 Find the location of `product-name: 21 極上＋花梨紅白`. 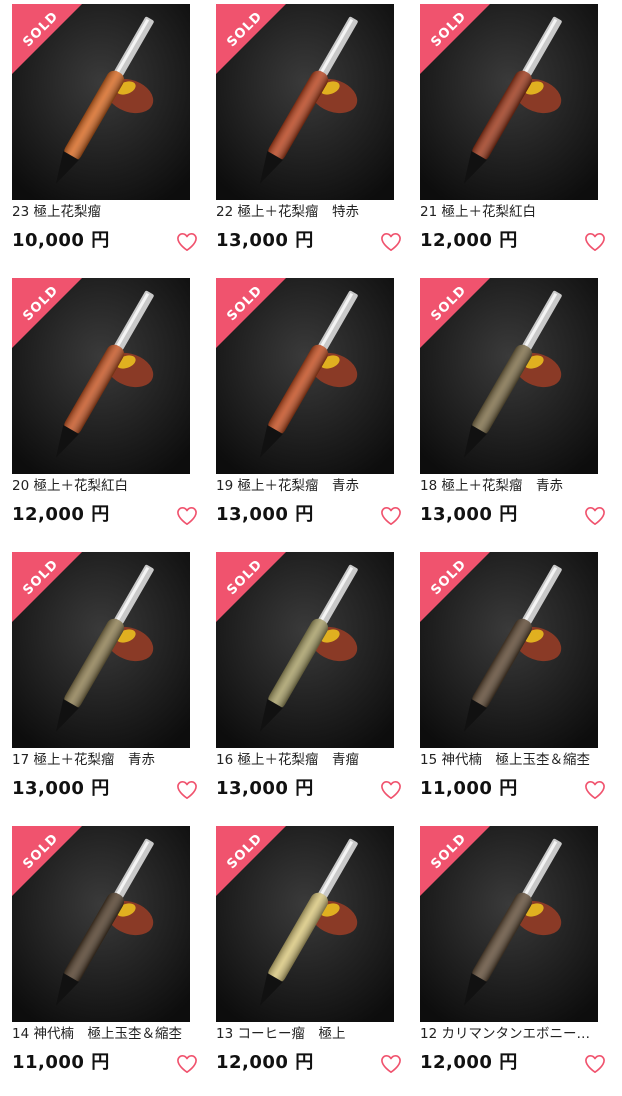

product-name: 21 極上＋花梨紅白 is located at coordinates (517, 212).